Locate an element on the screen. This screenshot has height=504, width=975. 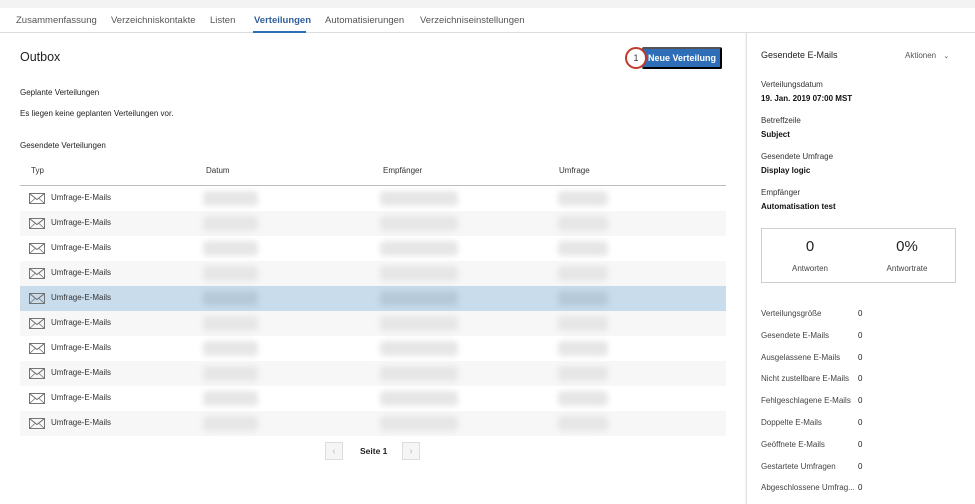
metric-label: Geöffnete E-Mails is located at coordinates (793, 444).